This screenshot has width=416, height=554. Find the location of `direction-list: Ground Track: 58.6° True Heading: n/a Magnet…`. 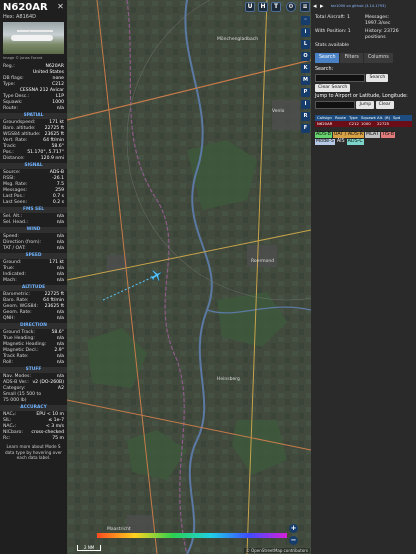

direction-list: Ground Track: 58.6° True Heading: n/a Magnet… is located at coordinates (33, 348).